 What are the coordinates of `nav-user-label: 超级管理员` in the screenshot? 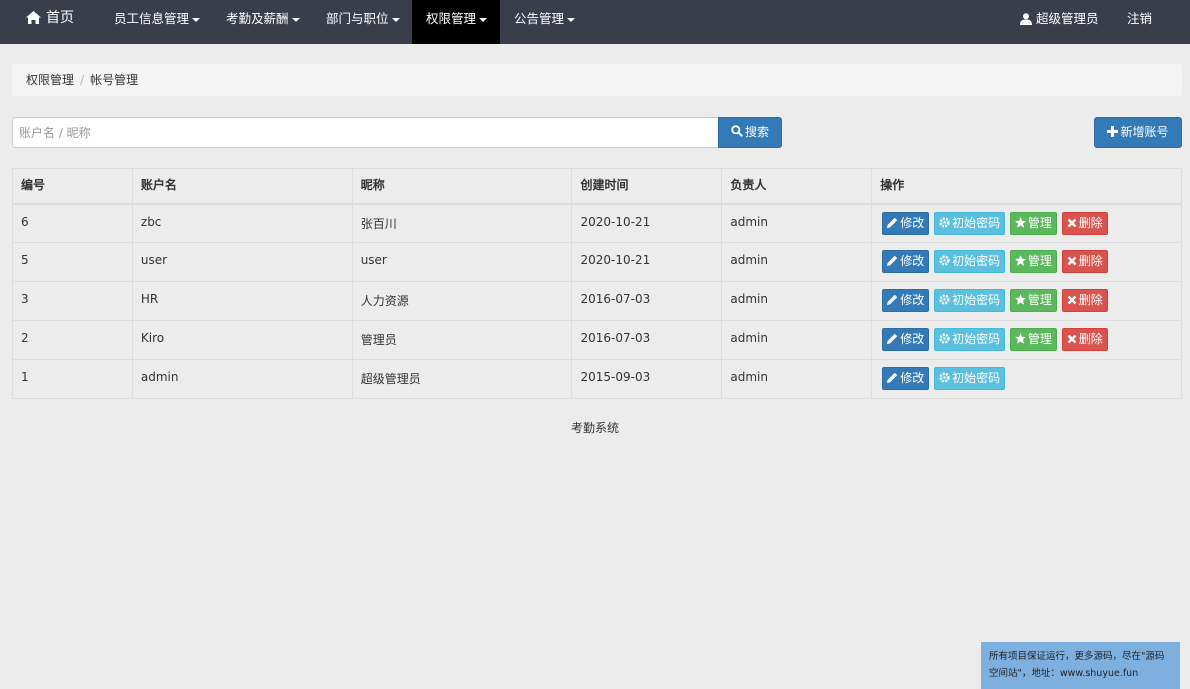 It's located at (1067, 18).